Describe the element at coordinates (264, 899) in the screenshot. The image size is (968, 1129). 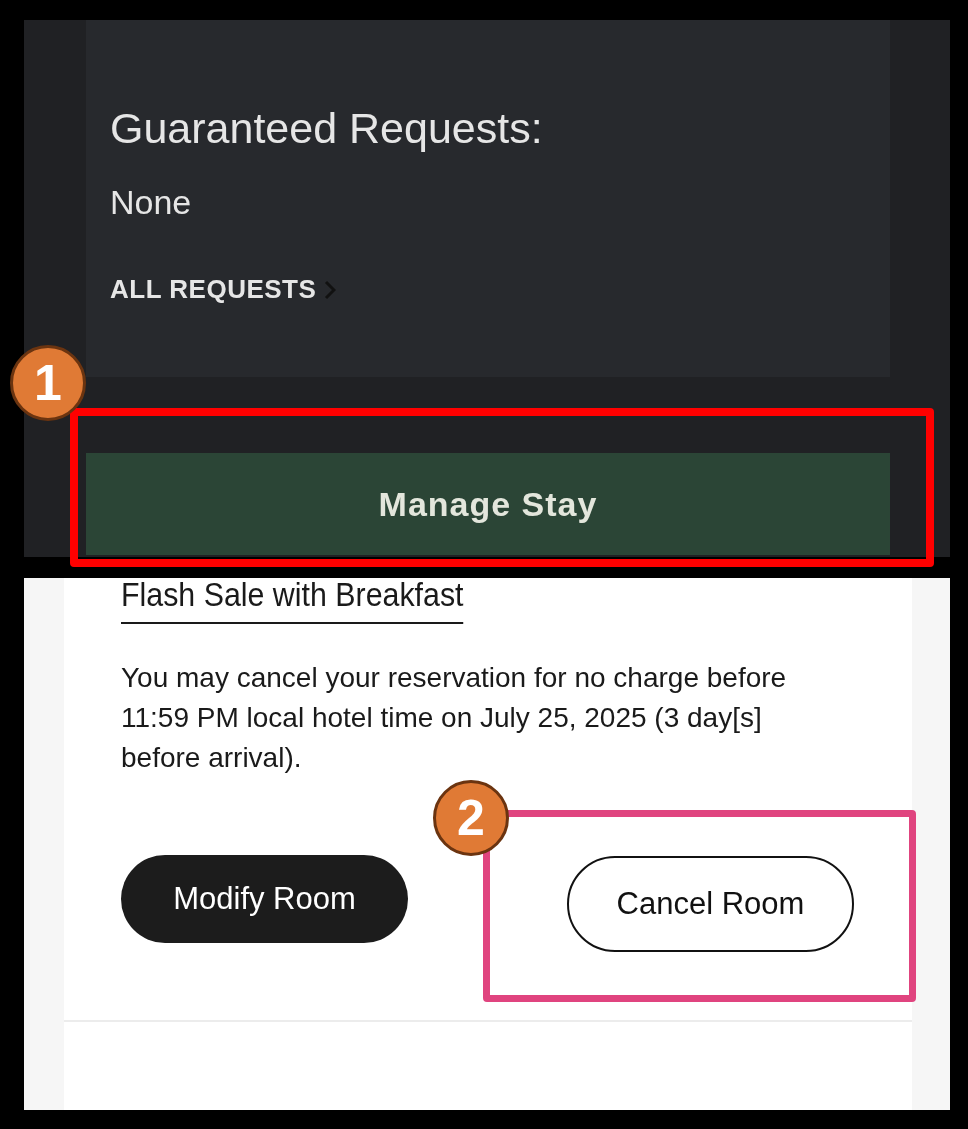
I see `modify-room-button: Modify Room` at that location.